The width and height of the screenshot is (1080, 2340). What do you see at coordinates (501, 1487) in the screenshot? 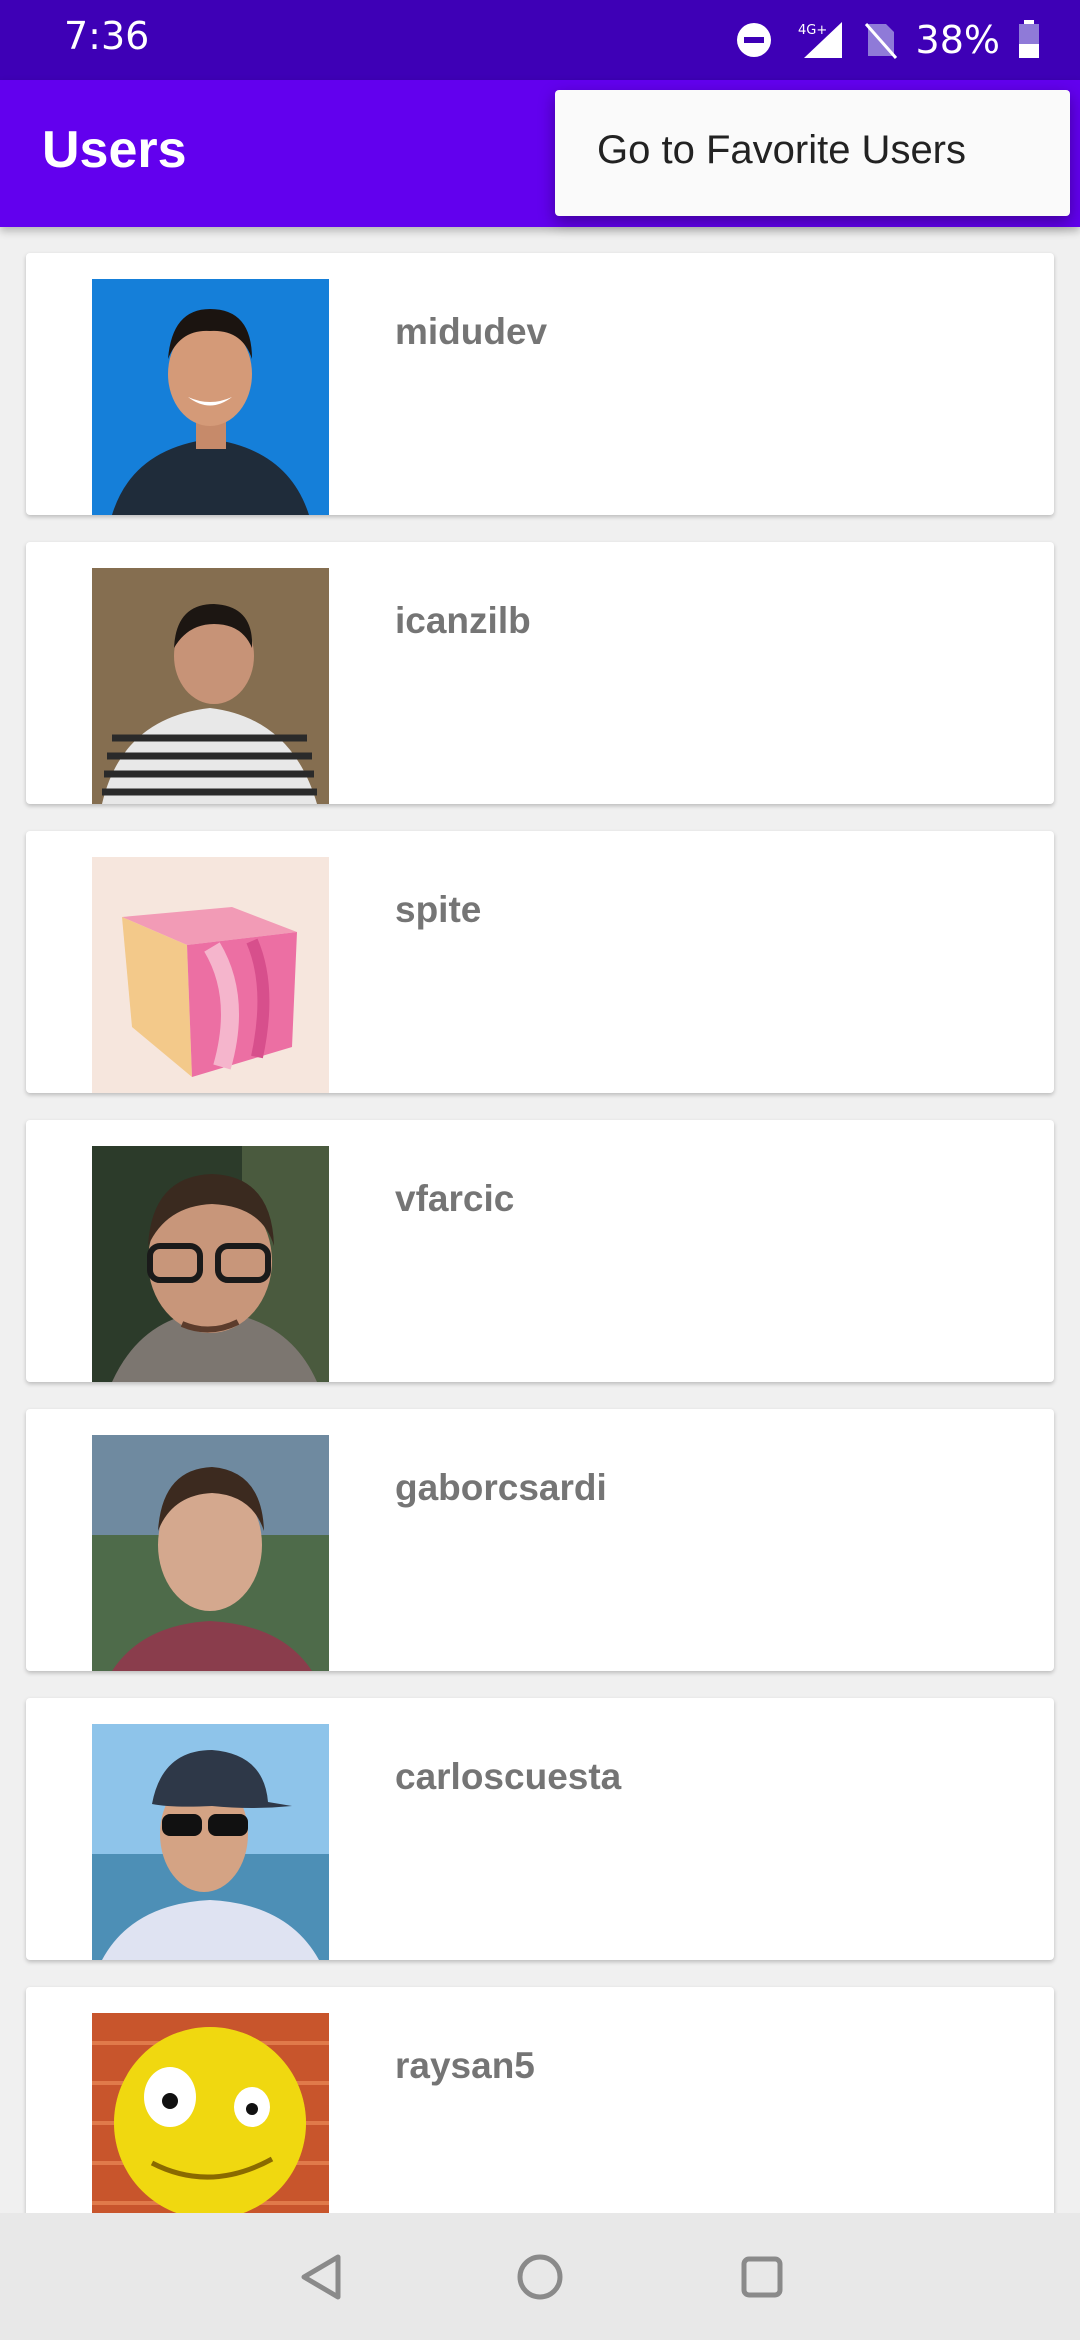
I see `user-login: gaborcsardi` at bounding box center [501, 1487].